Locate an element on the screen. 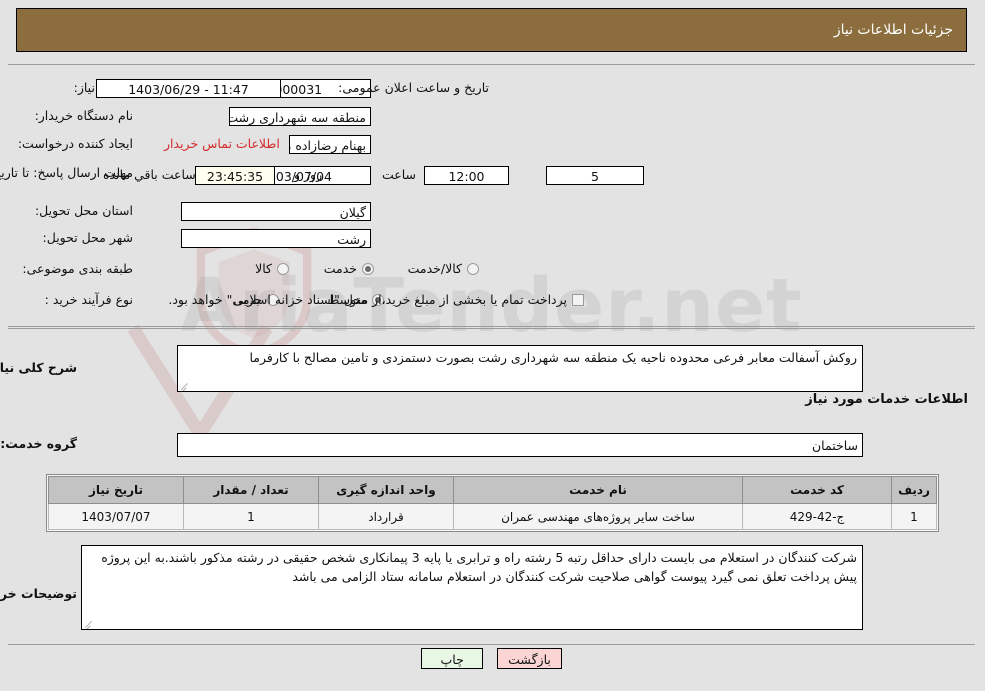  delivery-province-value: گیلان is located at coordinates (277, 211).